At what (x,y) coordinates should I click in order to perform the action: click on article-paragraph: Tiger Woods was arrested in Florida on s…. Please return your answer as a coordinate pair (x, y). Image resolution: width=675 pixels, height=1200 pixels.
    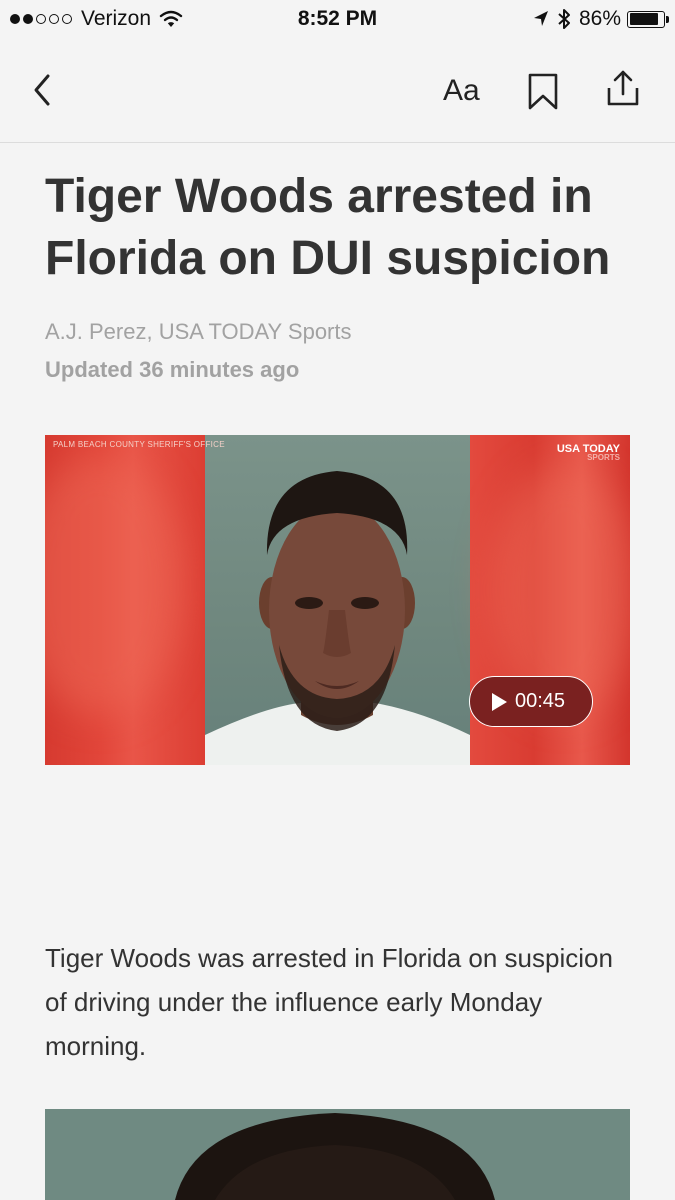
    Looking at the image, I should click on (329, 1002).